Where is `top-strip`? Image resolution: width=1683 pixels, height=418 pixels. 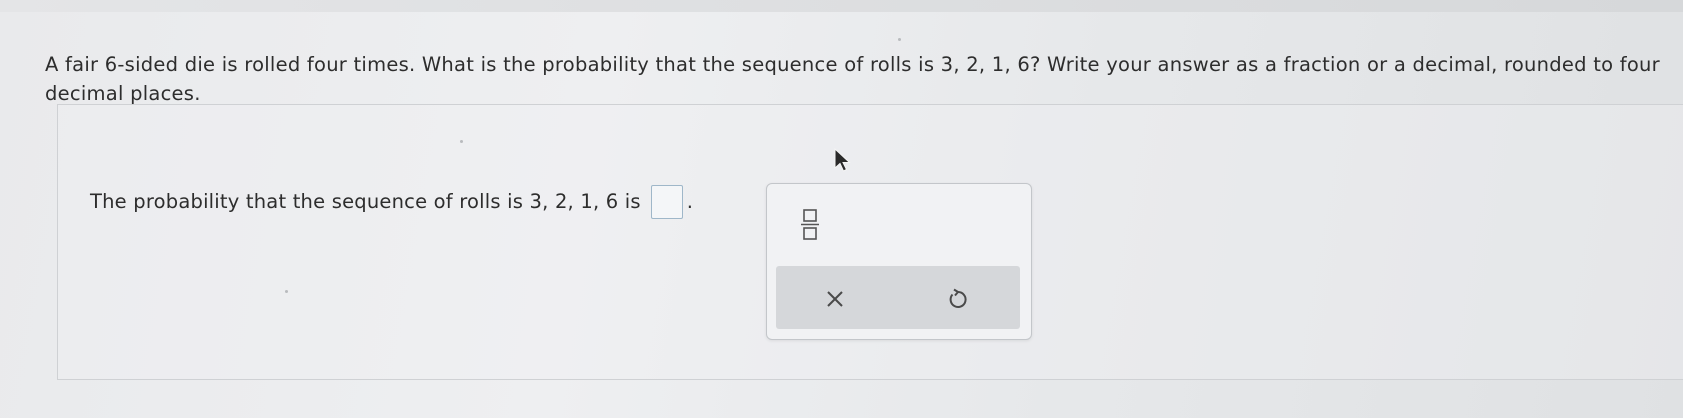
top-strip is located at coordinates (841, 6).